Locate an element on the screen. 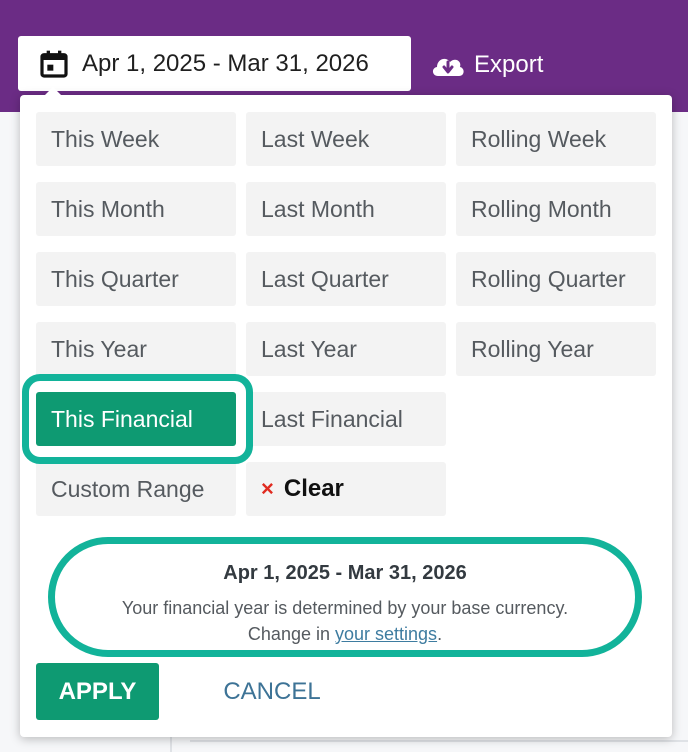 This screenshot has height=752, width=688. preset-rolling-year: Rolling Year is located at coordinates (556, 349).